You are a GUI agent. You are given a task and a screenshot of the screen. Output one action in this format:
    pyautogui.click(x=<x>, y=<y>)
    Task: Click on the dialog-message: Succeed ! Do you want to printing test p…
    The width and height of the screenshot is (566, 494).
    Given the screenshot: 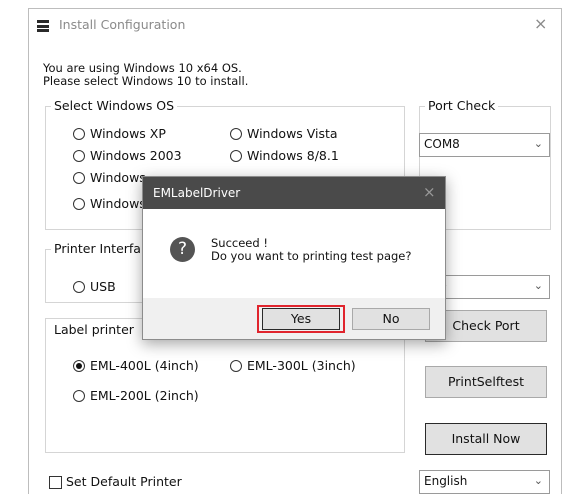 What is the action you would take?
    pyautogui.click(x=311, y=250)
    